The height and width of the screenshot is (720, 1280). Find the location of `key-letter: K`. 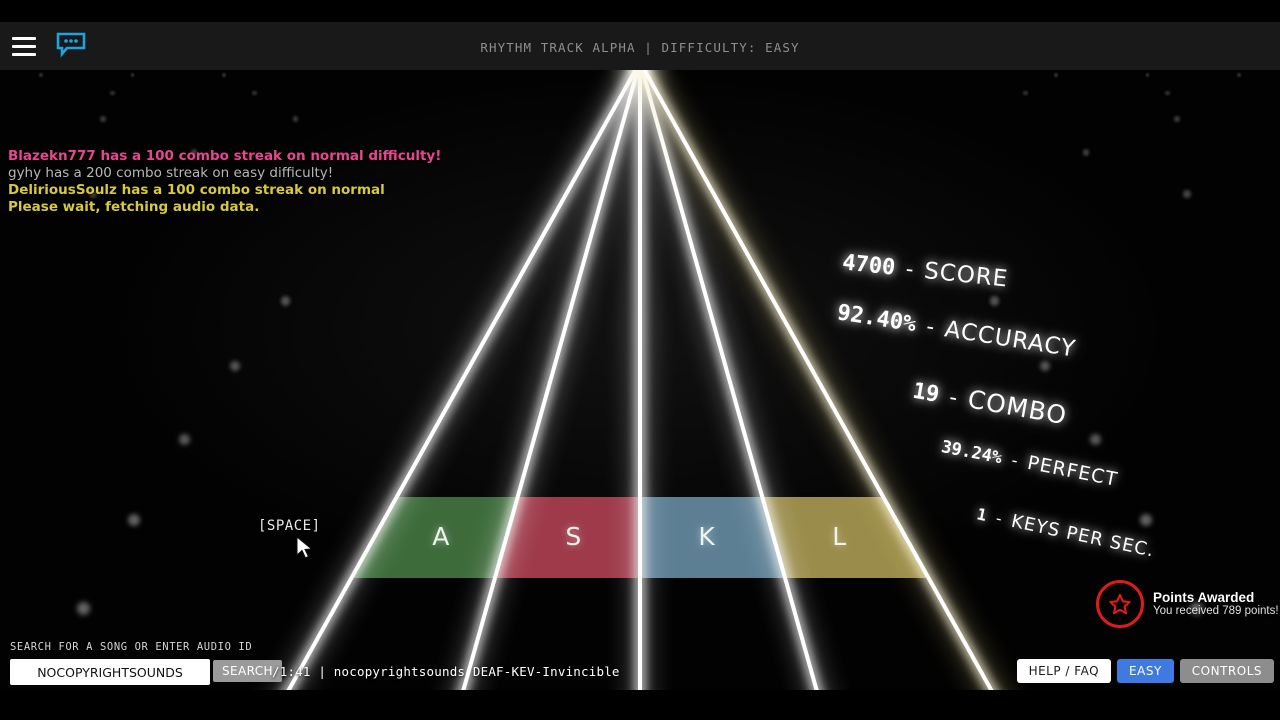

key-letter: K is located at coordinates (706, 536).